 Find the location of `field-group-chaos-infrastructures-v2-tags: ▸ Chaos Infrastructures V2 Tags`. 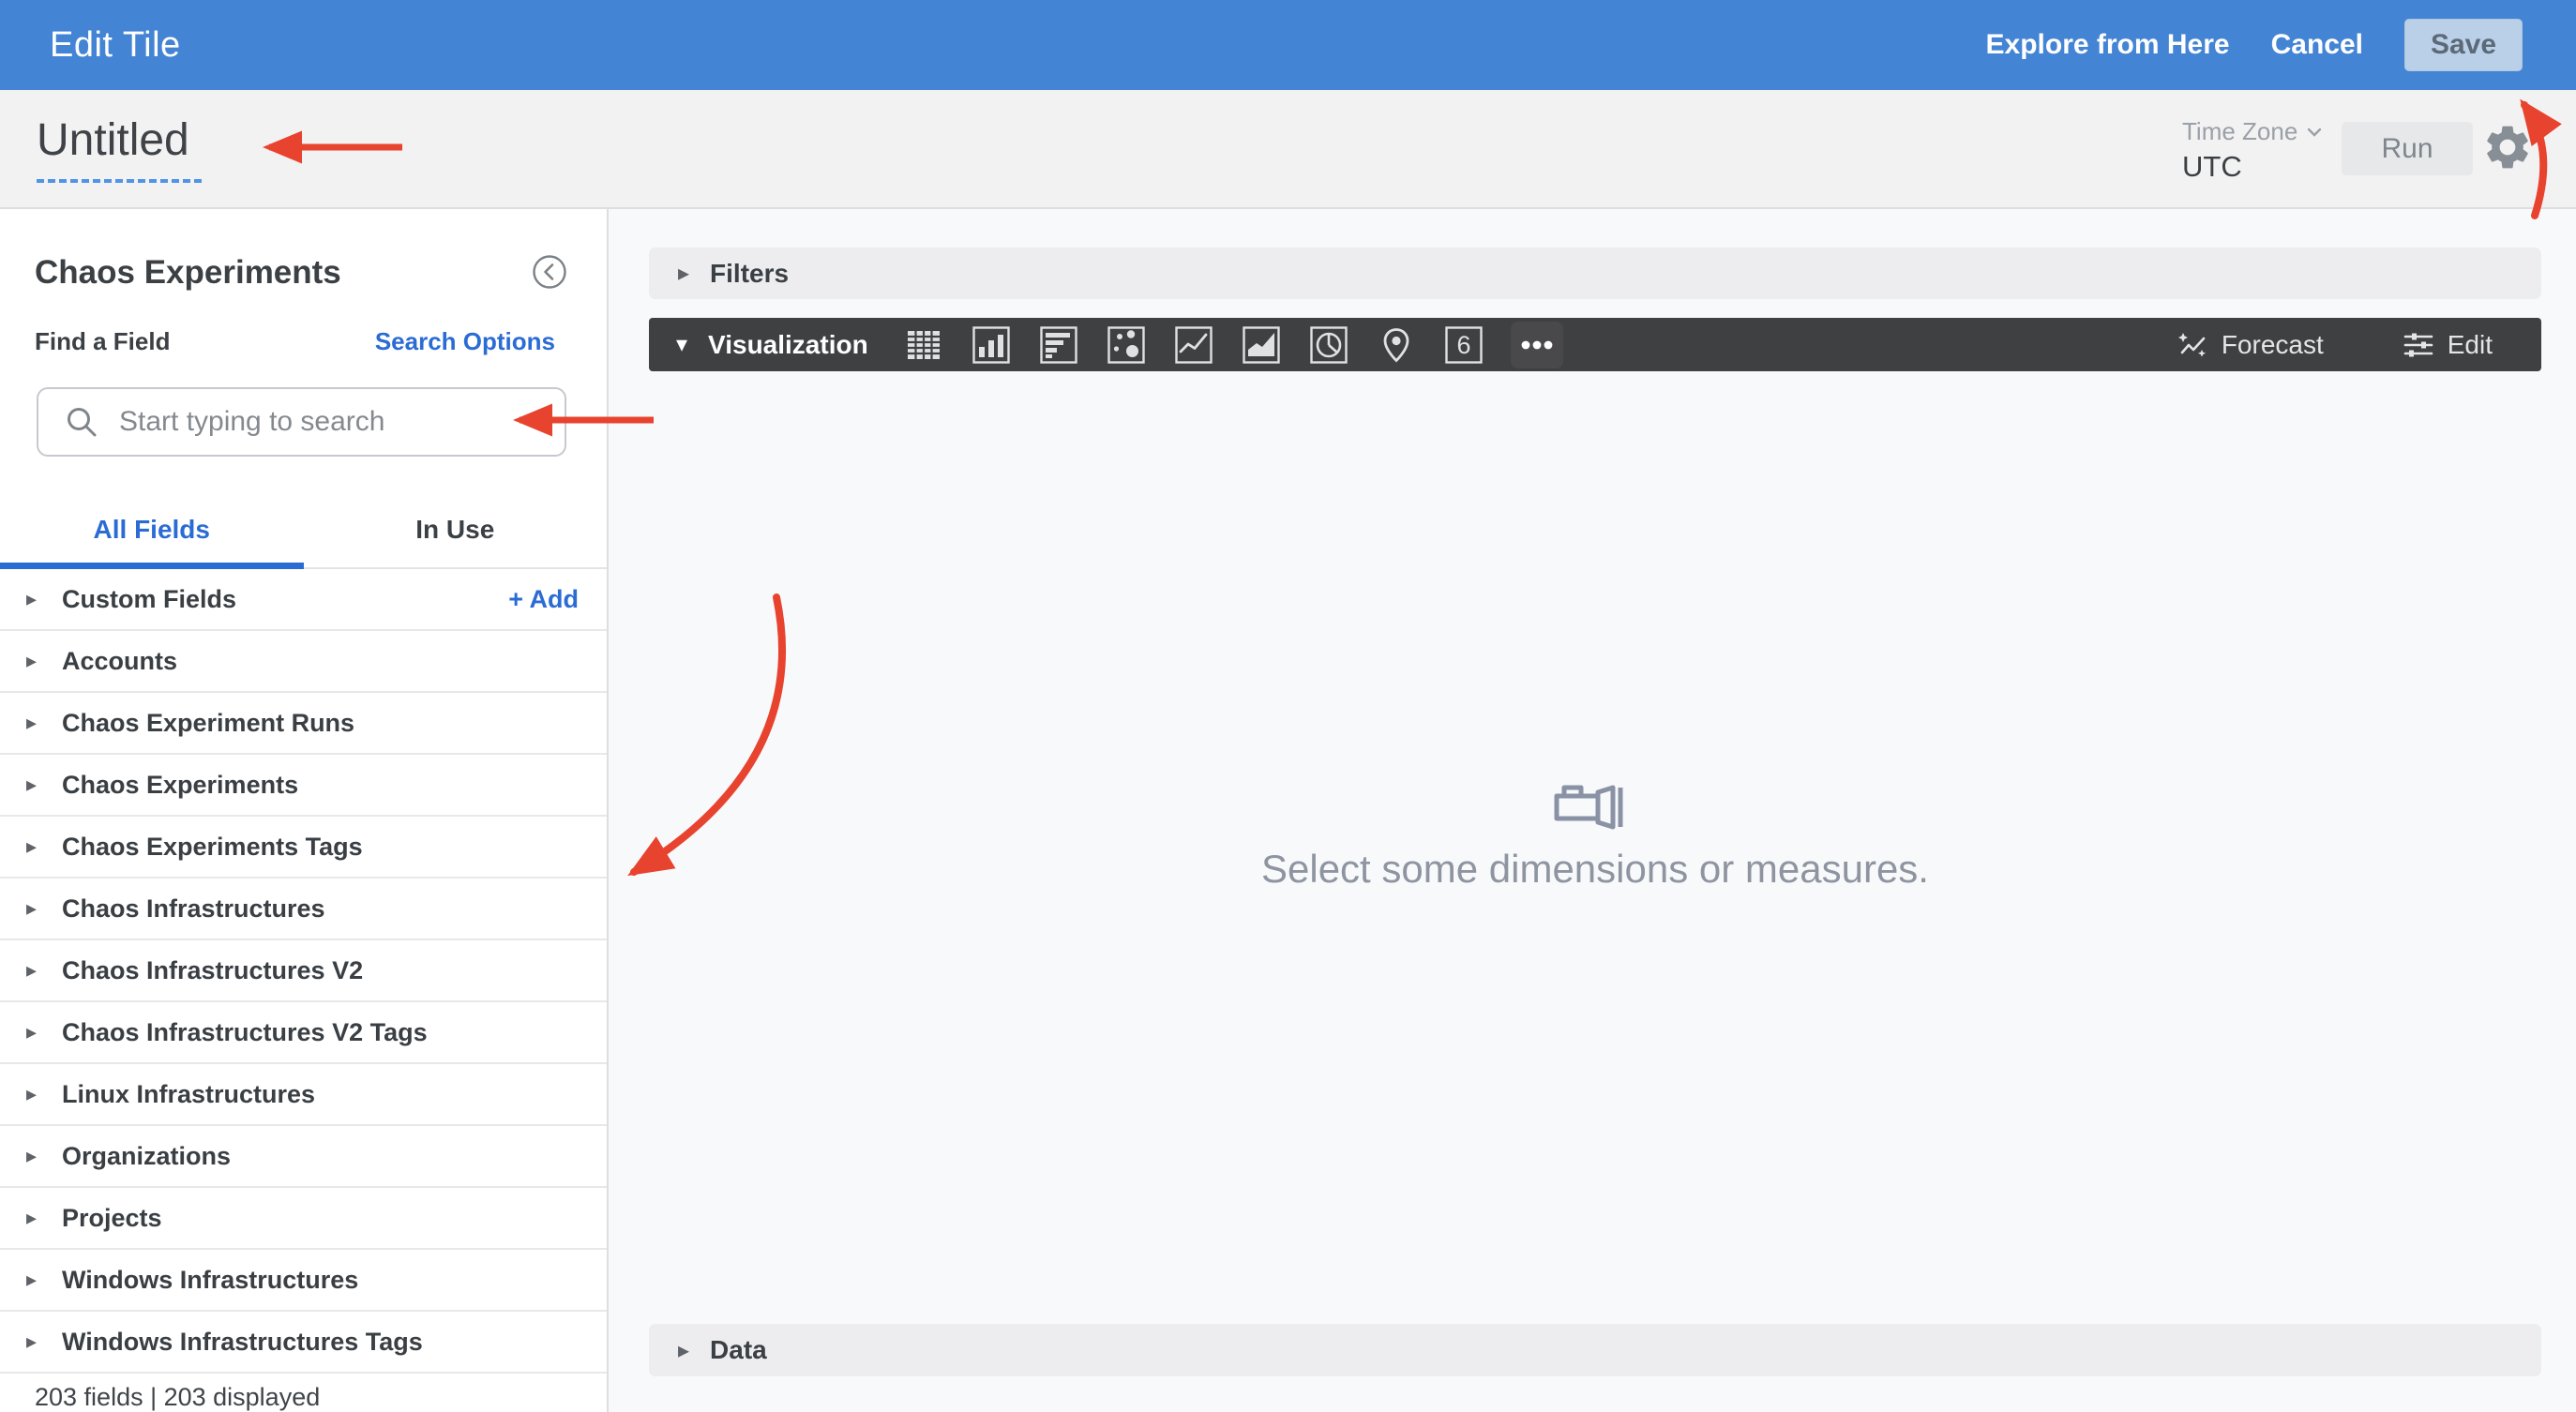

field-group-chaos-infrastructures-v2-tags: ▸ Chaos Infrastructures V2 Tags is located at coordinates (303, 1033).